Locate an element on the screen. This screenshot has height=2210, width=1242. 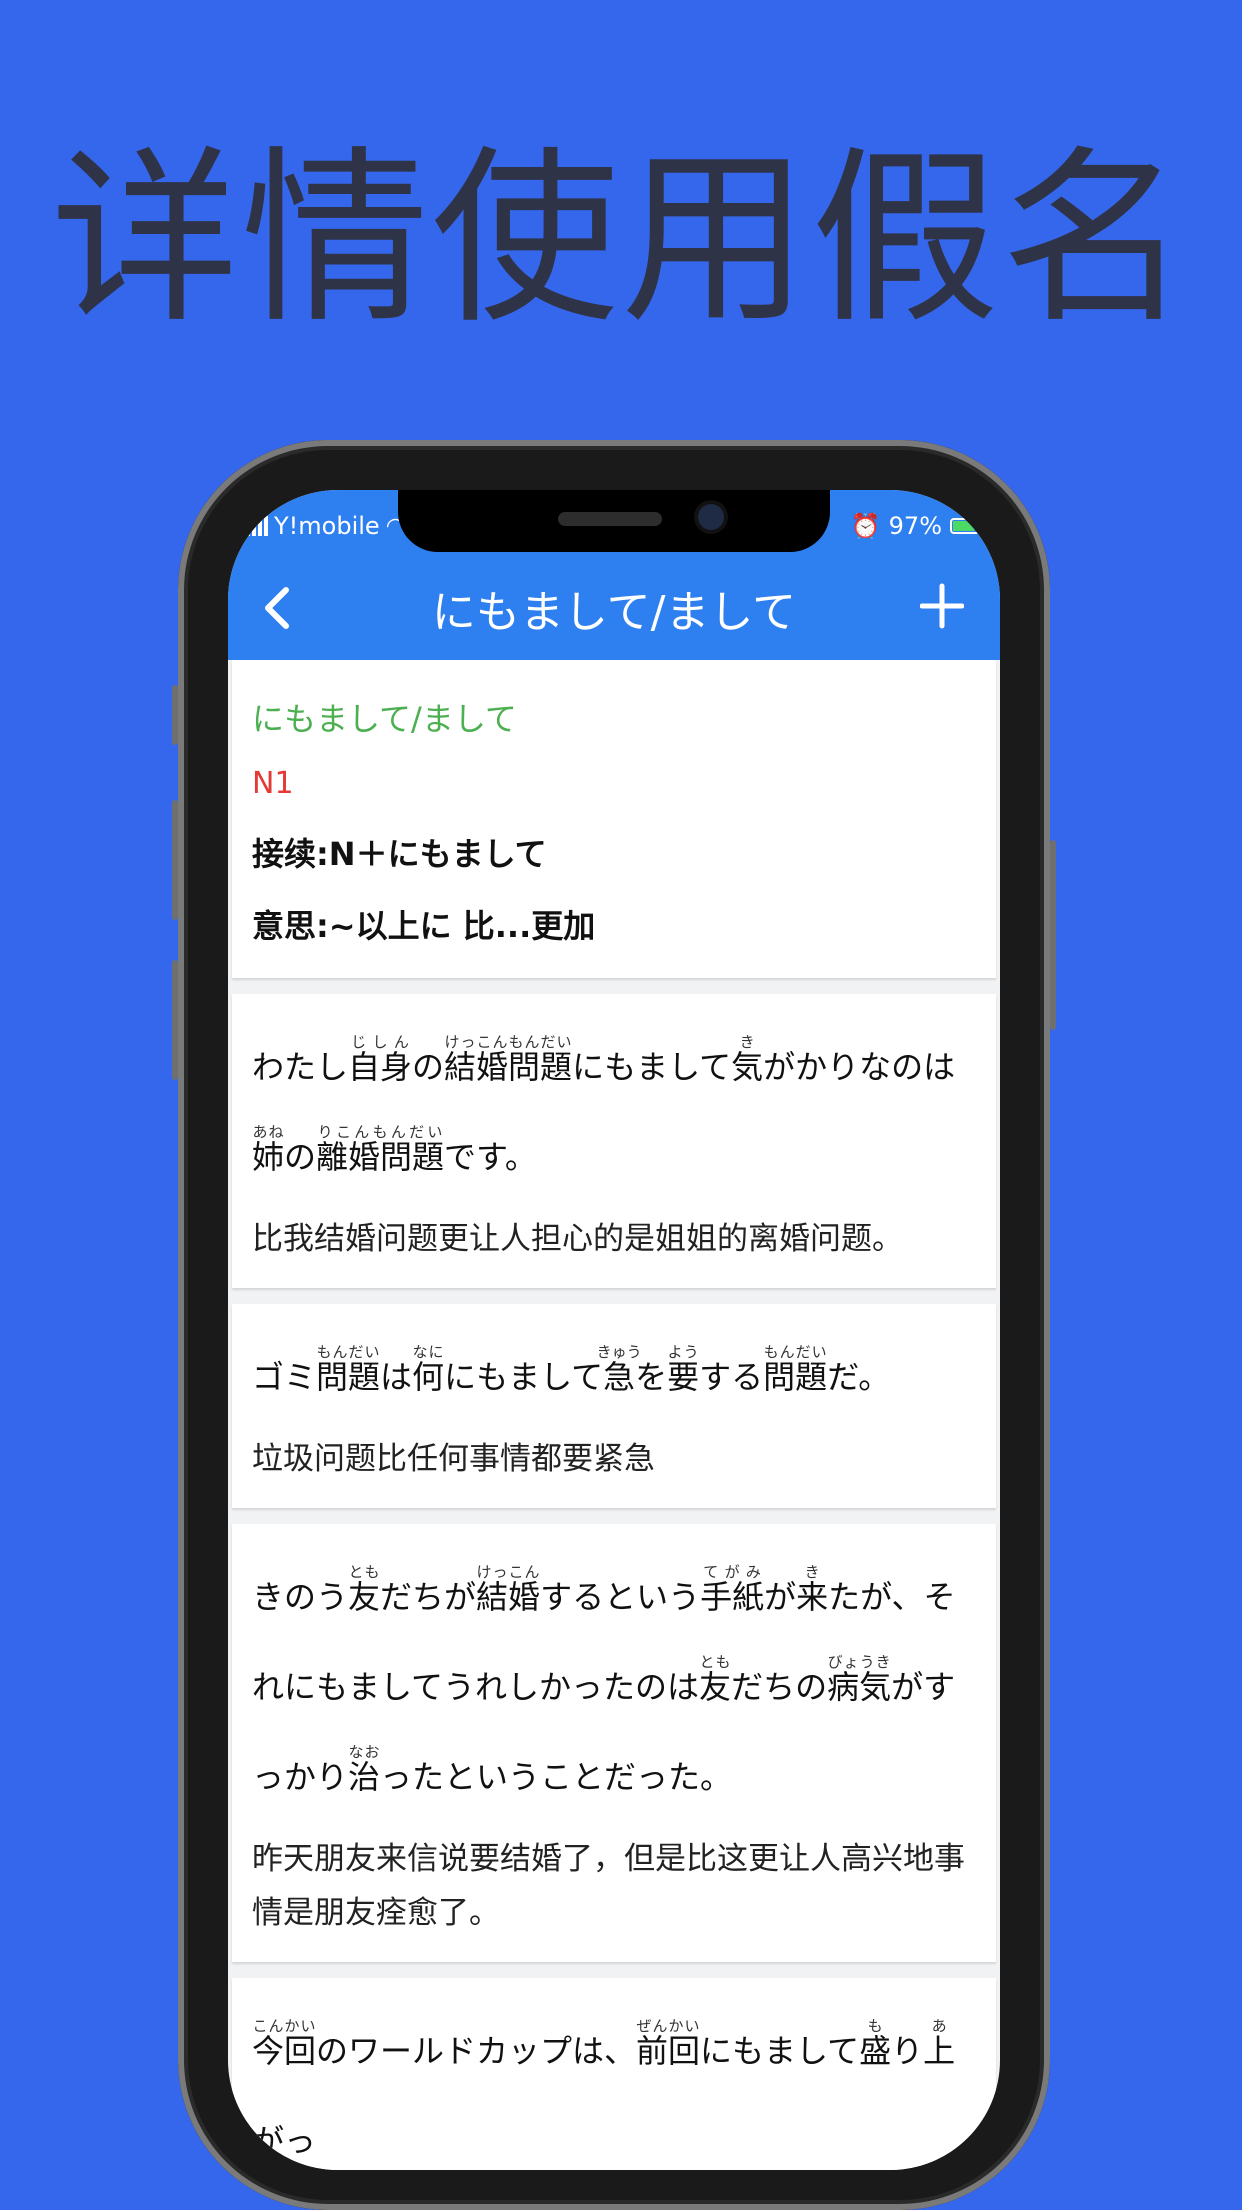
add-button is located at coordinates (942, 606).